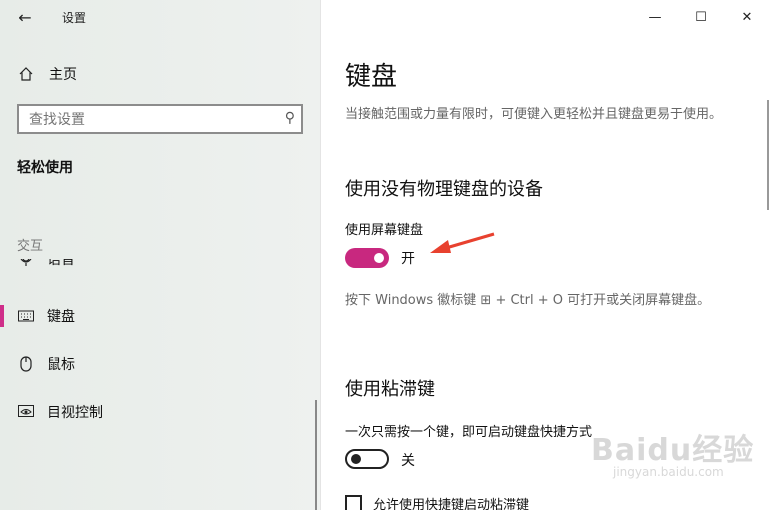  I want to click on sticky-keys-label: 一次只需按一个键，即可启动键盘快捷方式, so click(469, 432).